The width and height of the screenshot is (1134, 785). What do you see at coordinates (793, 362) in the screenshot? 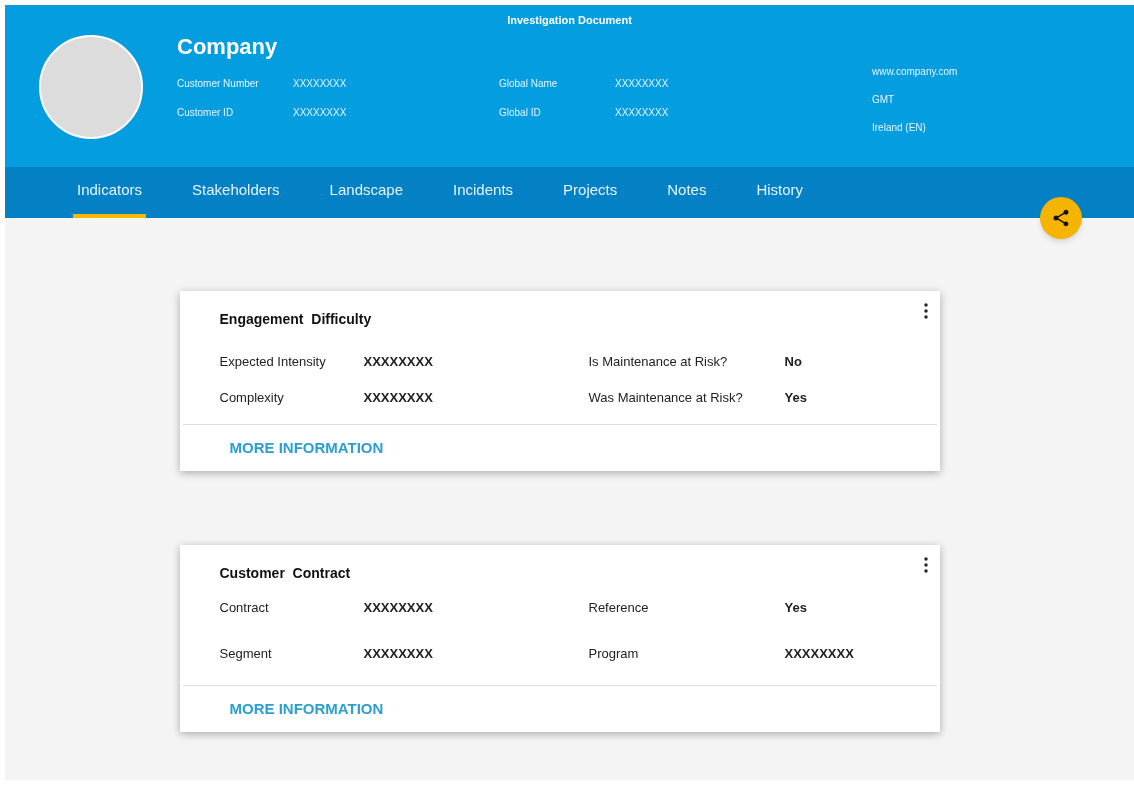
I see `field-value: No` at bounding box center [793, 362].